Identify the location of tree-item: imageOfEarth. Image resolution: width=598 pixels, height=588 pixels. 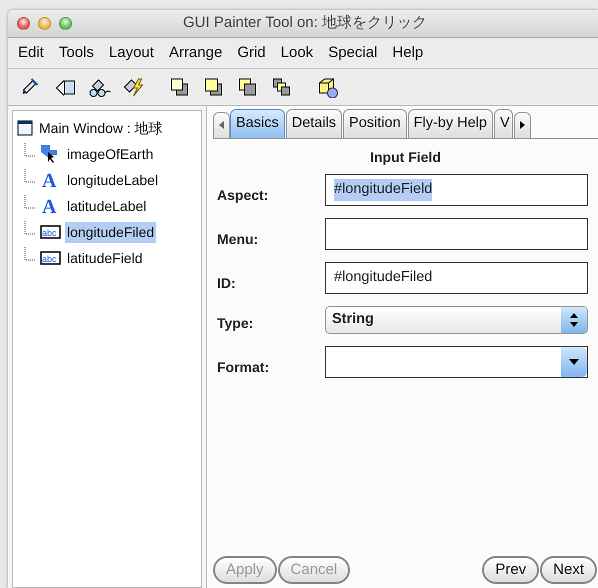
(110, 154).